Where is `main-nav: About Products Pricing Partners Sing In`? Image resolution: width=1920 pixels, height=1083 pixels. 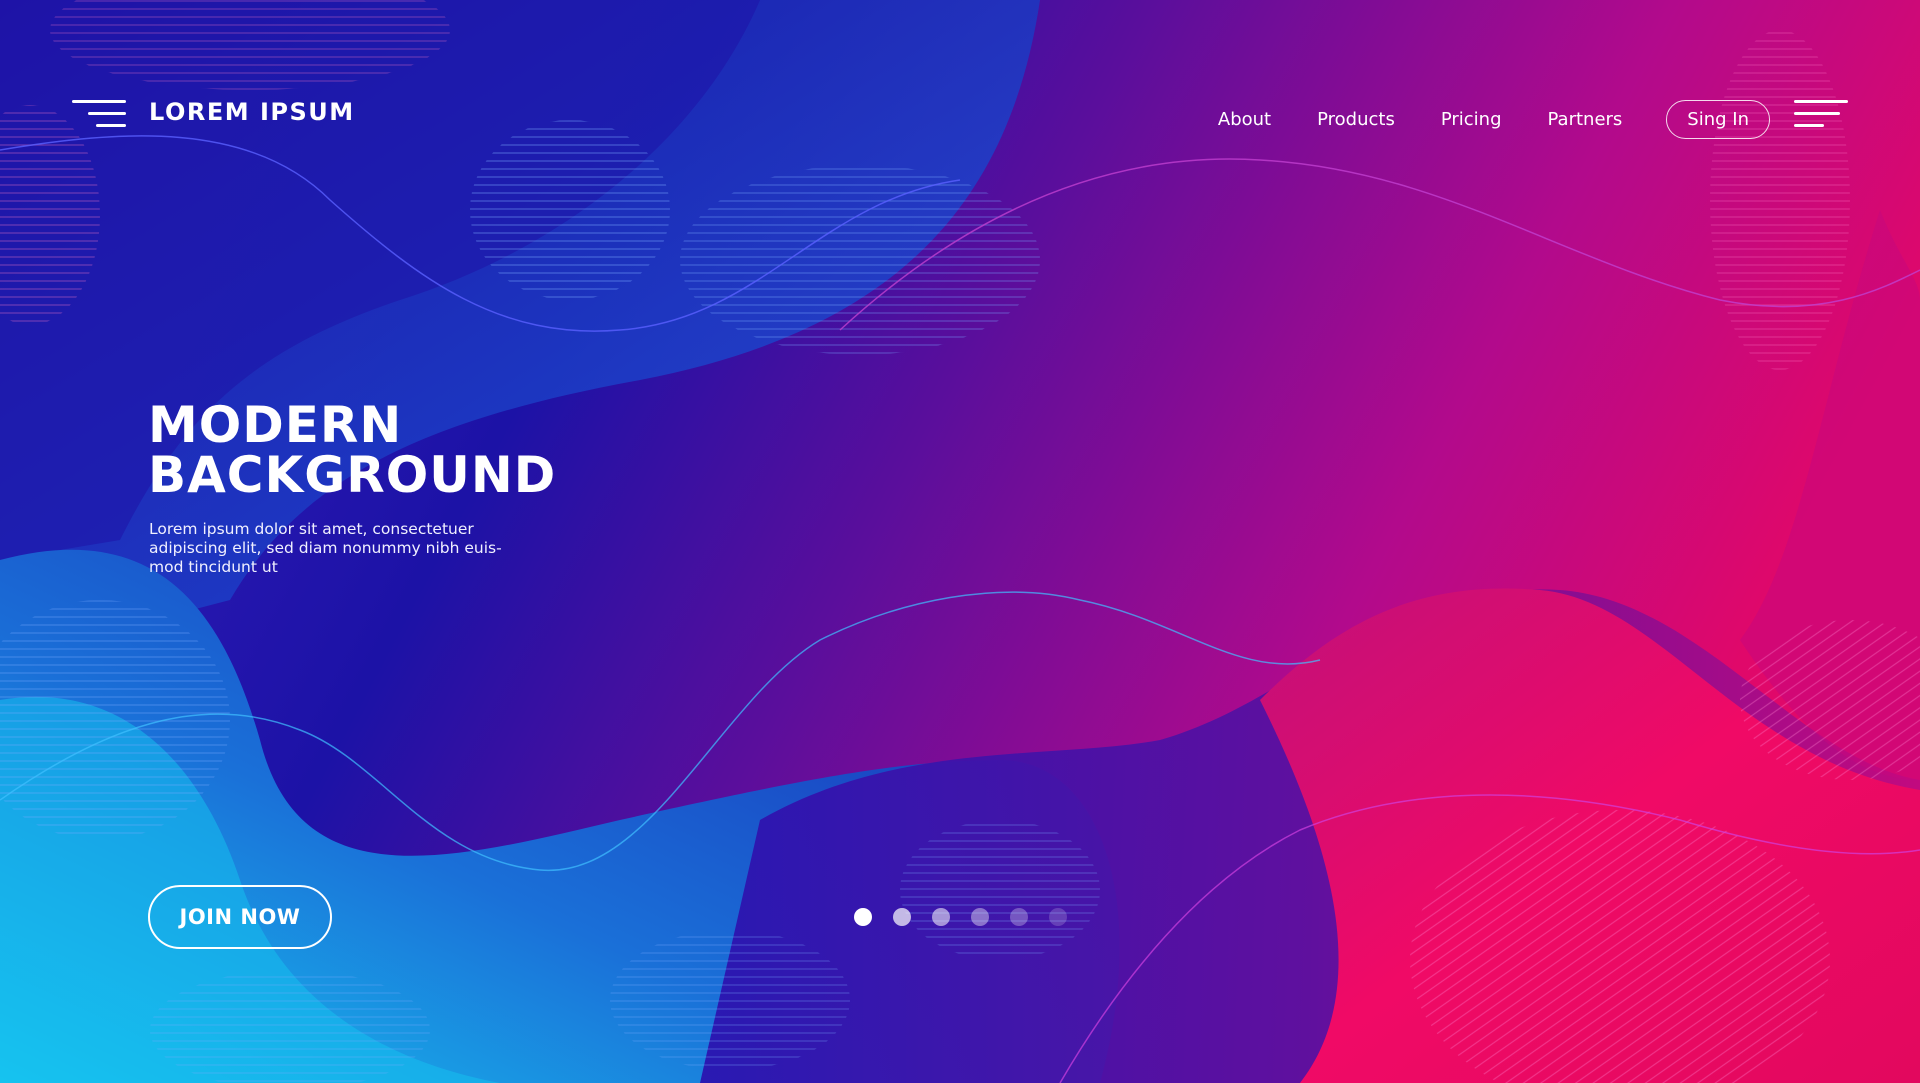 main-nav: About Products Pricing Partners Sing In is located at coordinates (1471, 119).